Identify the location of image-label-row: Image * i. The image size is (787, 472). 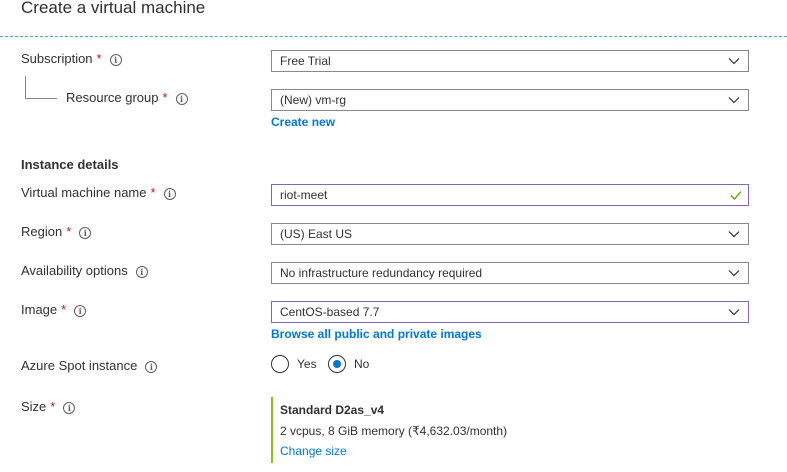
(54, 310).